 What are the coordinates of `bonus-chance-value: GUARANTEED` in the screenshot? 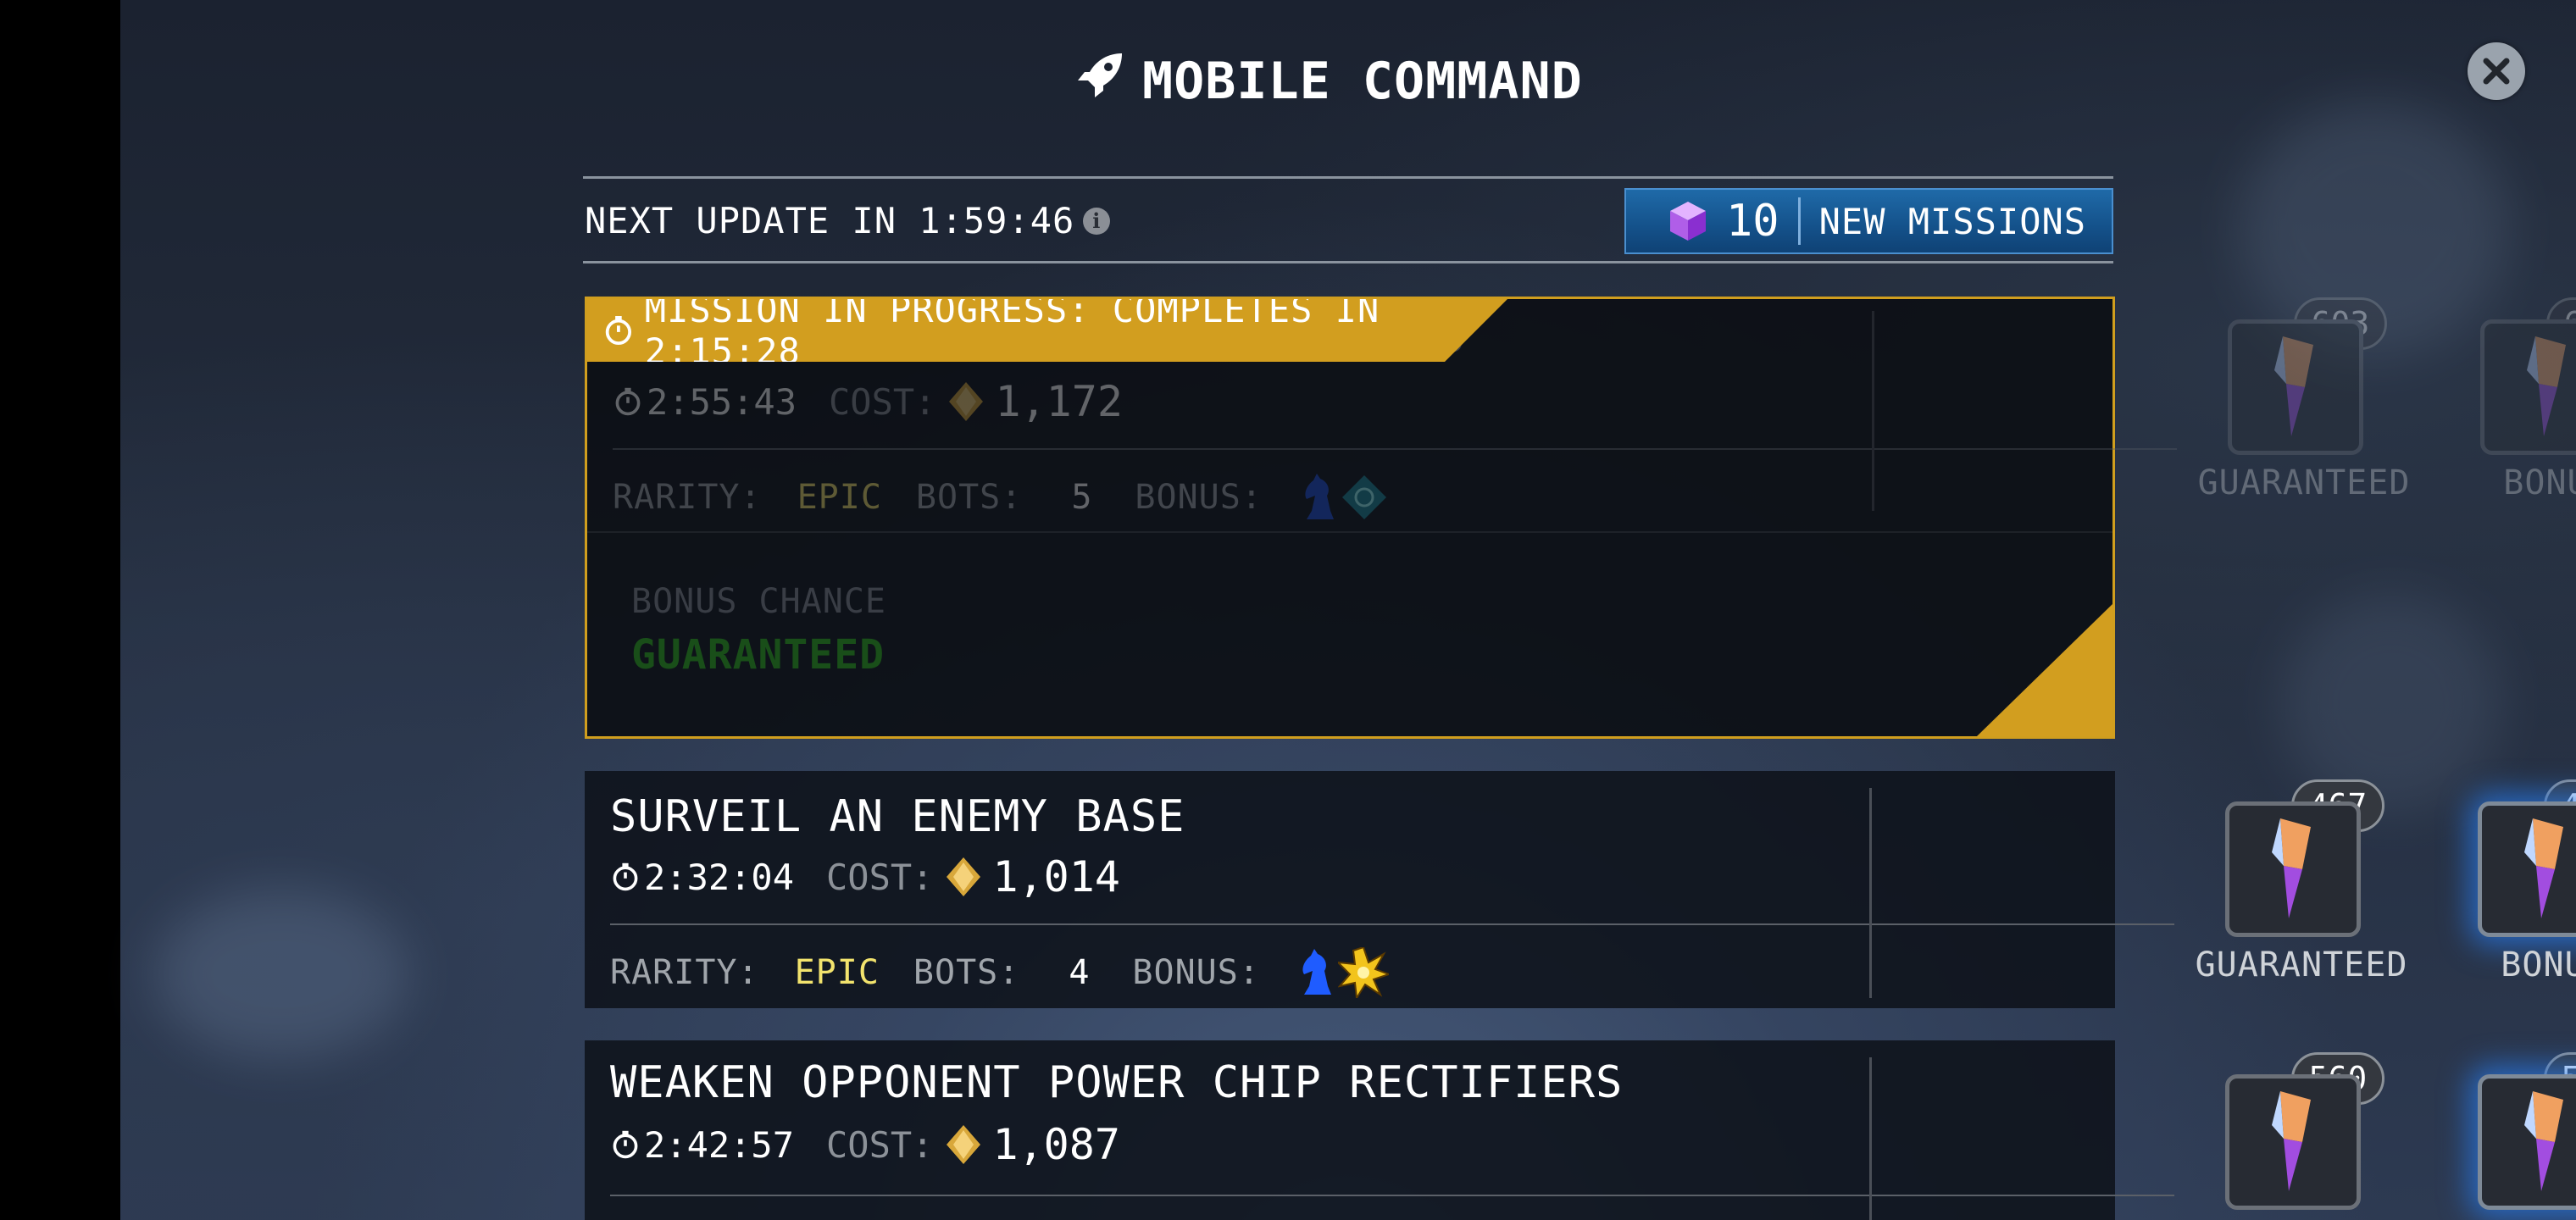 It's located at (758, 655).